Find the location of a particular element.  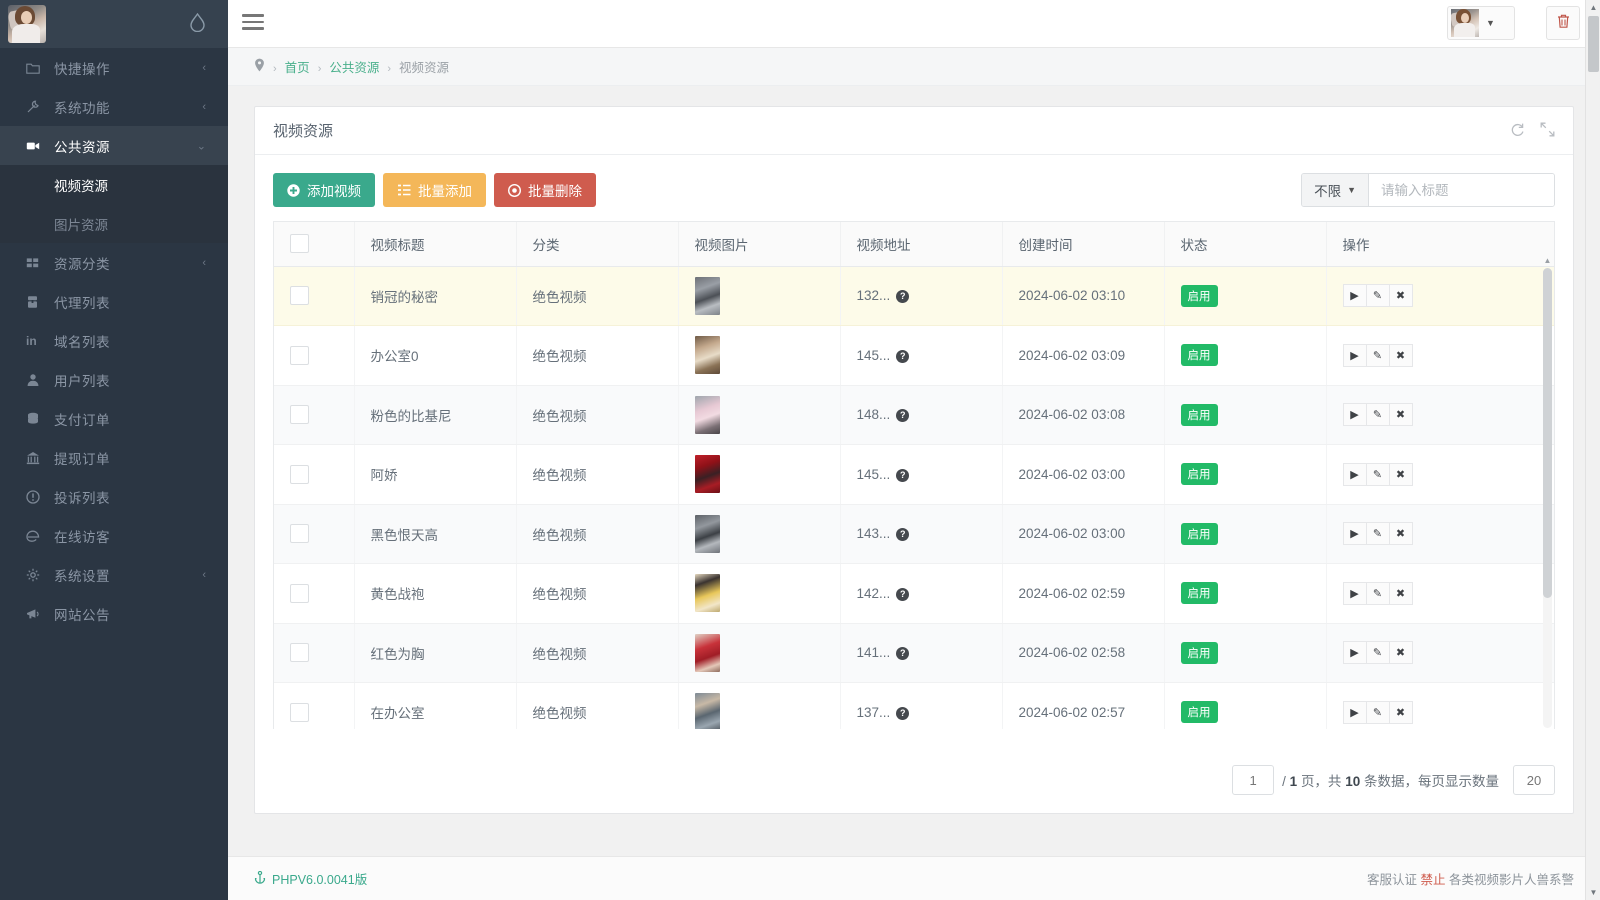

th-created: 创建时间 is located at coordinates (1083, 244).